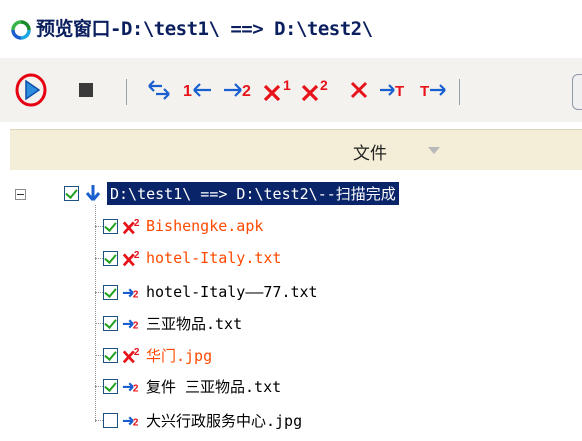 This screenshot has width=582, height=441. Describe the element at coordinates (179, 355) in the screenshot. I see `tree-item-label: 华门.jpg` at that location.